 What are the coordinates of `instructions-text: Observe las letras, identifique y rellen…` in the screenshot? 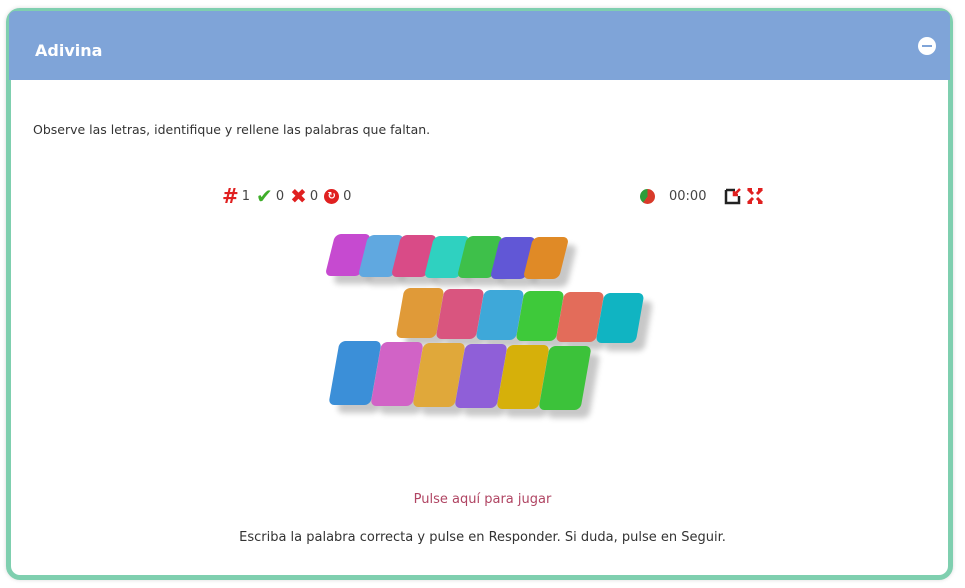 It's located at (232, 129).